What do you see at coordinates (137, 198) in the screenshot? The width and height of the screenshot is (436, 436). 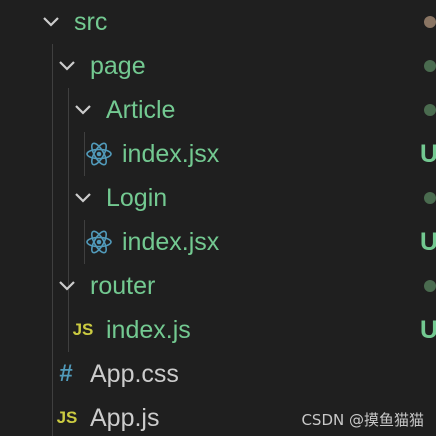 I see `tree-item-label: Login` at bounding box center [137, 198].